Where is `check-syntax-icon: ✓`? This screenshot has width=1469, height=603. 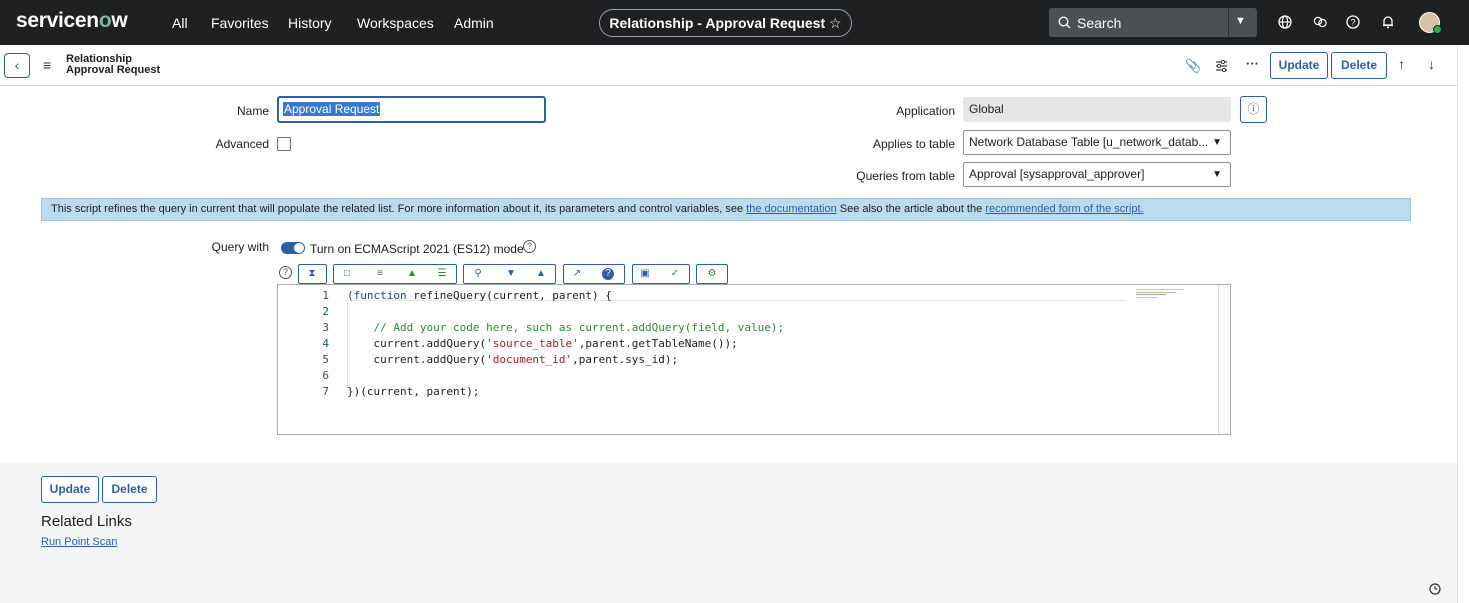
check-syntax-icon: ✓ is located at coordinates (675, 274).